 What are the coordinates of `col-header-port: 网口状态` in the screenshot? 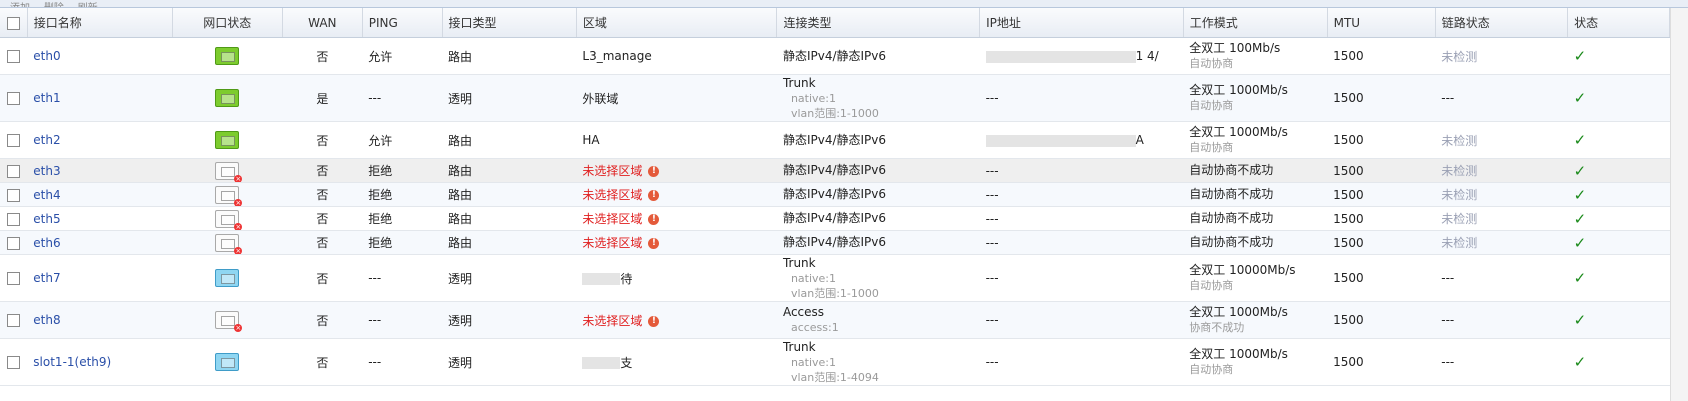 It's located at (227, 23).